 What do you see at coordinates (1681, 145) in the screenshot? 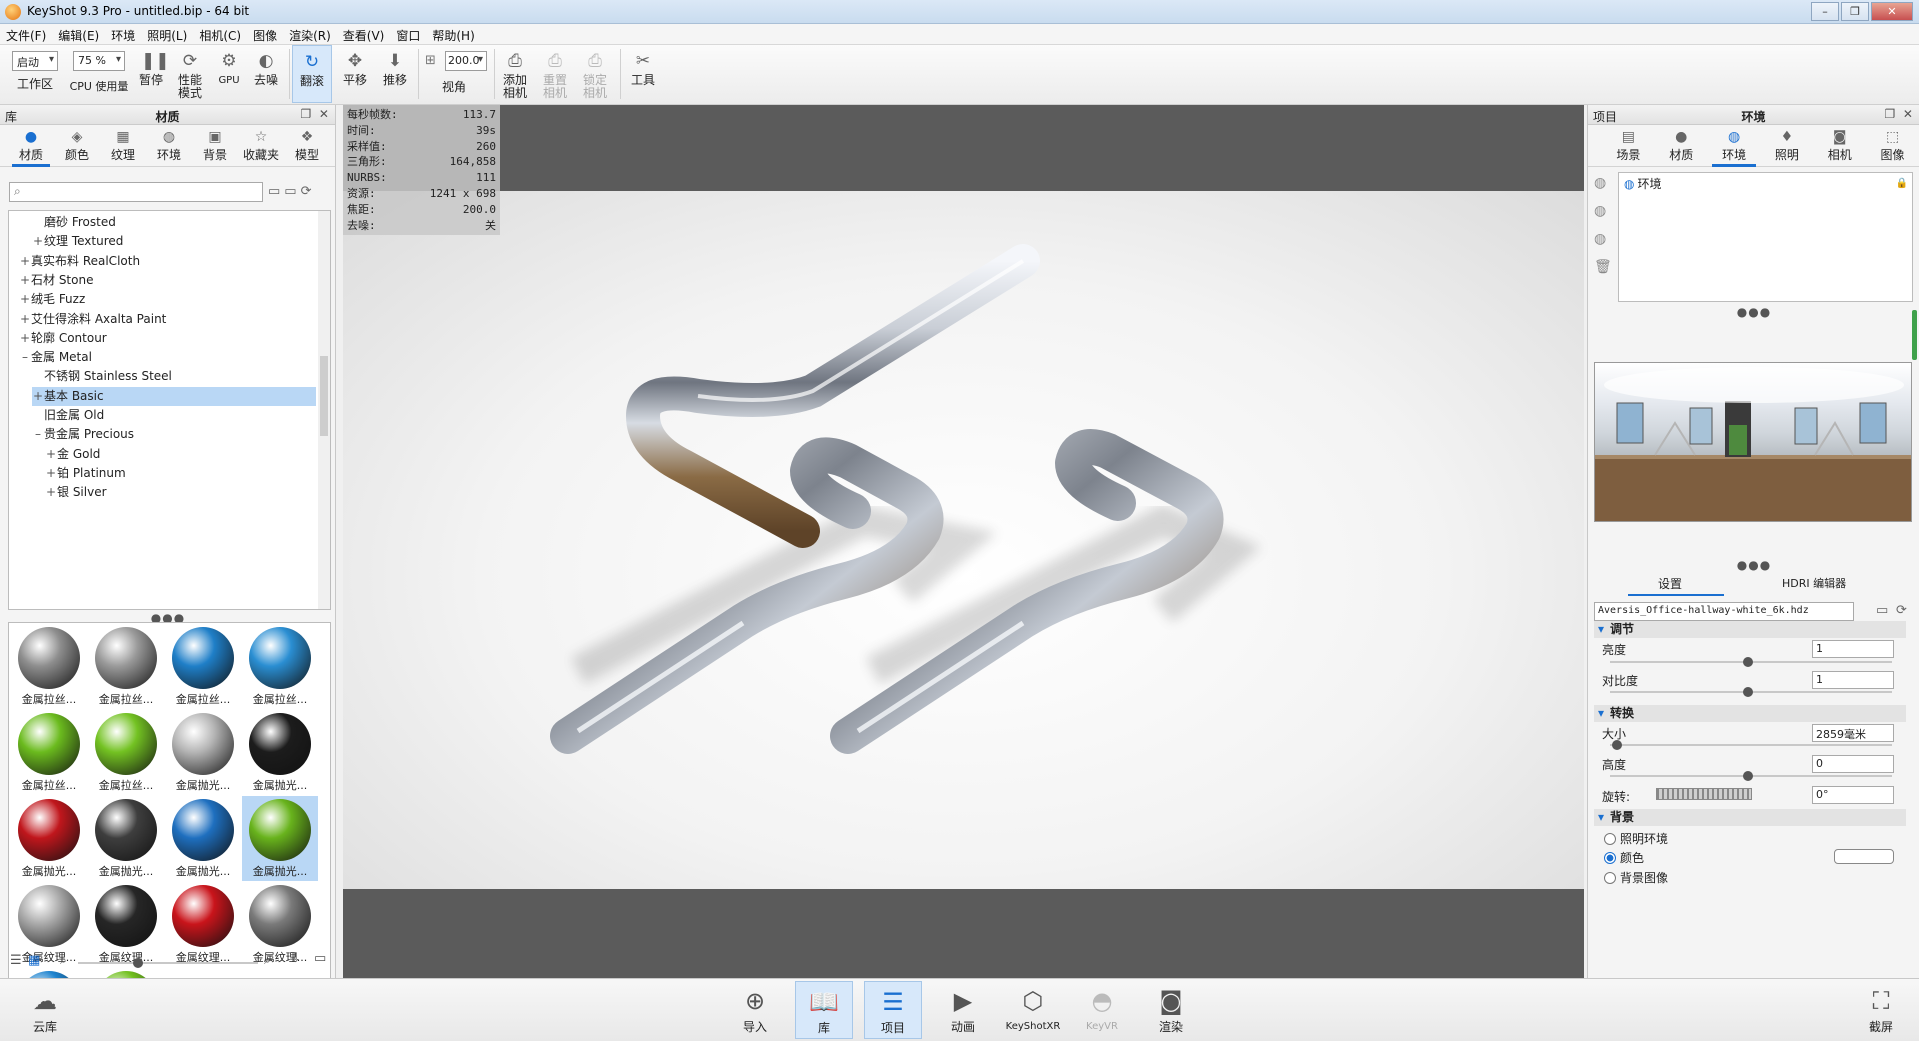
I see `tab-project-material: ● 材质` at bounding box center [1681, 145].